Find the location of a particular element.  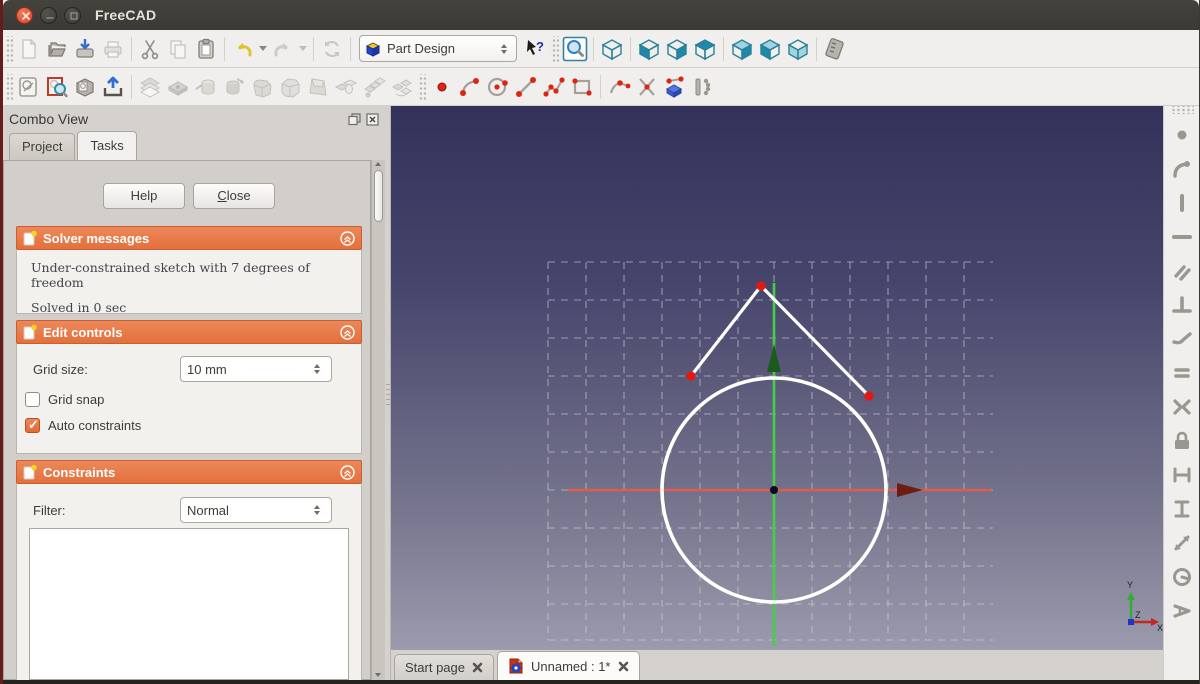

constraint-radius-button is located at coordinates (1182, 577).